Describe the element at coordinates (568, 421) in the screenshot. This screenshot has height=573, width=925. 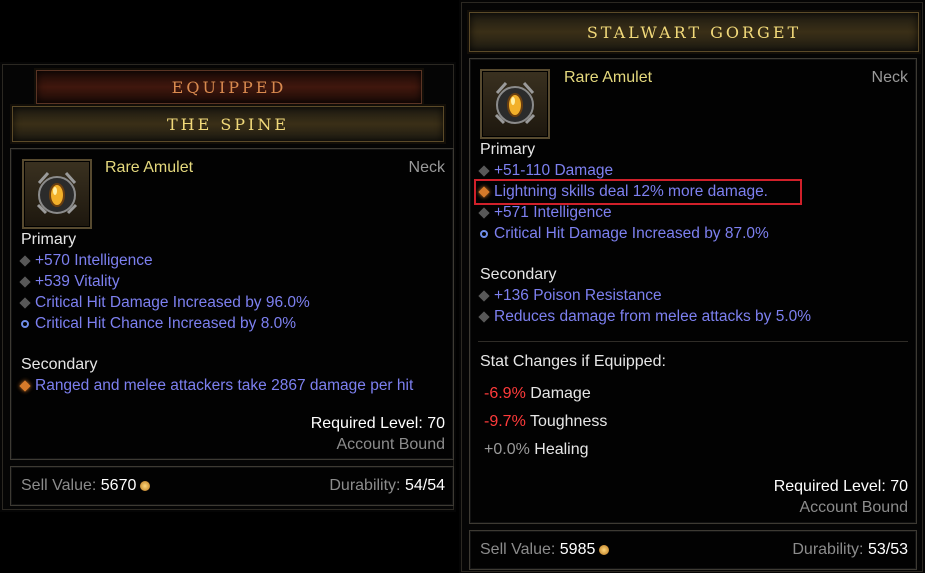
I see `stat-label: Toughness` at that location.